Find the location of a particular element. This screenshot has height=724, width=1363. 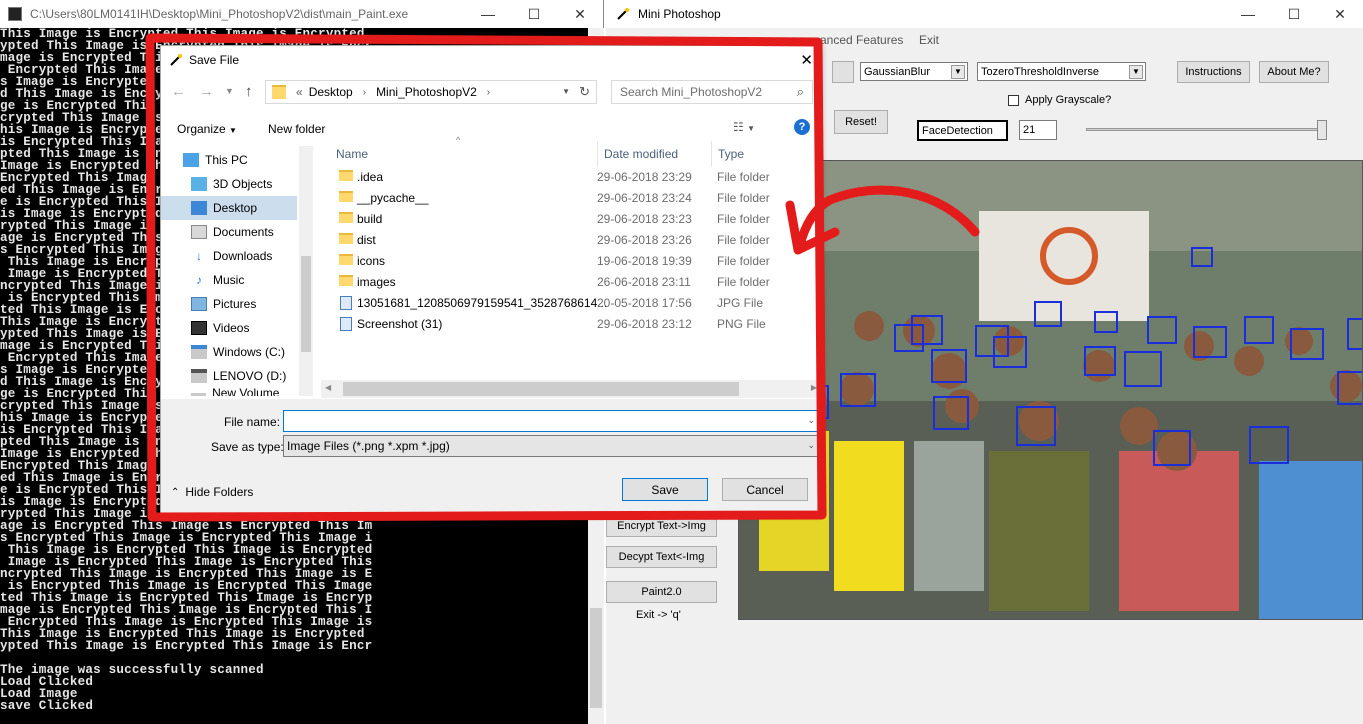

grayscale-checkbox is located at coordinates (1013, 100).